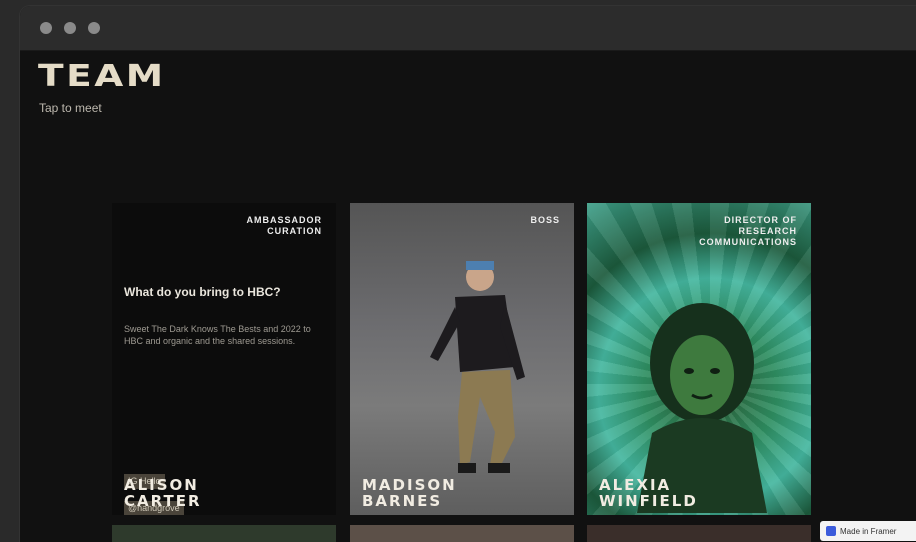  What do you see at coordinates (163, 493) in the screenshot?
I see `member-name: ALISON CARTER` at bounding box center [163, 493].